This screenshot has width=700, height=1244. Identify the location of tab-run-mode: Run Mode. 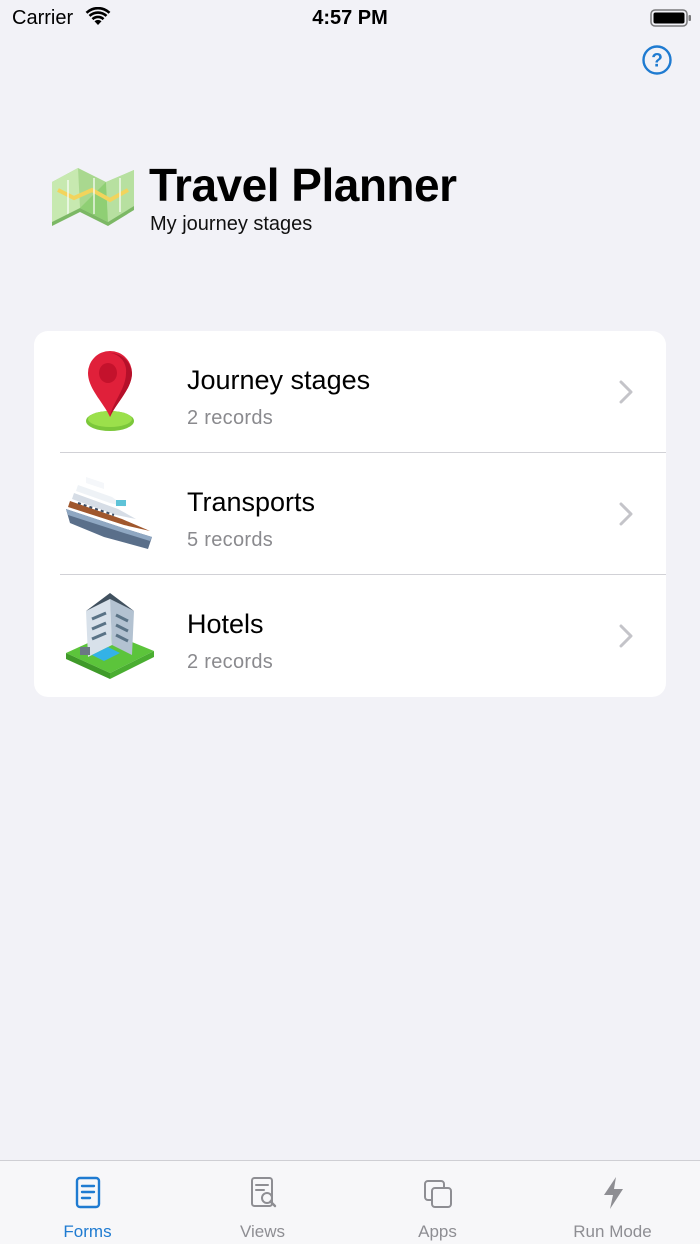
(612, 1202).